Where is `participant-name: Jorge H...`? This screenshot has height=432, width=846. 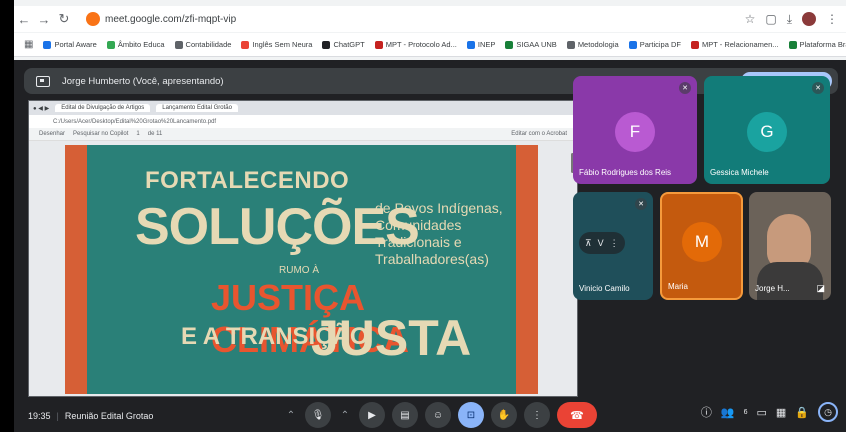 participant-name: Jorge H... is located at coordinates (772, 288).